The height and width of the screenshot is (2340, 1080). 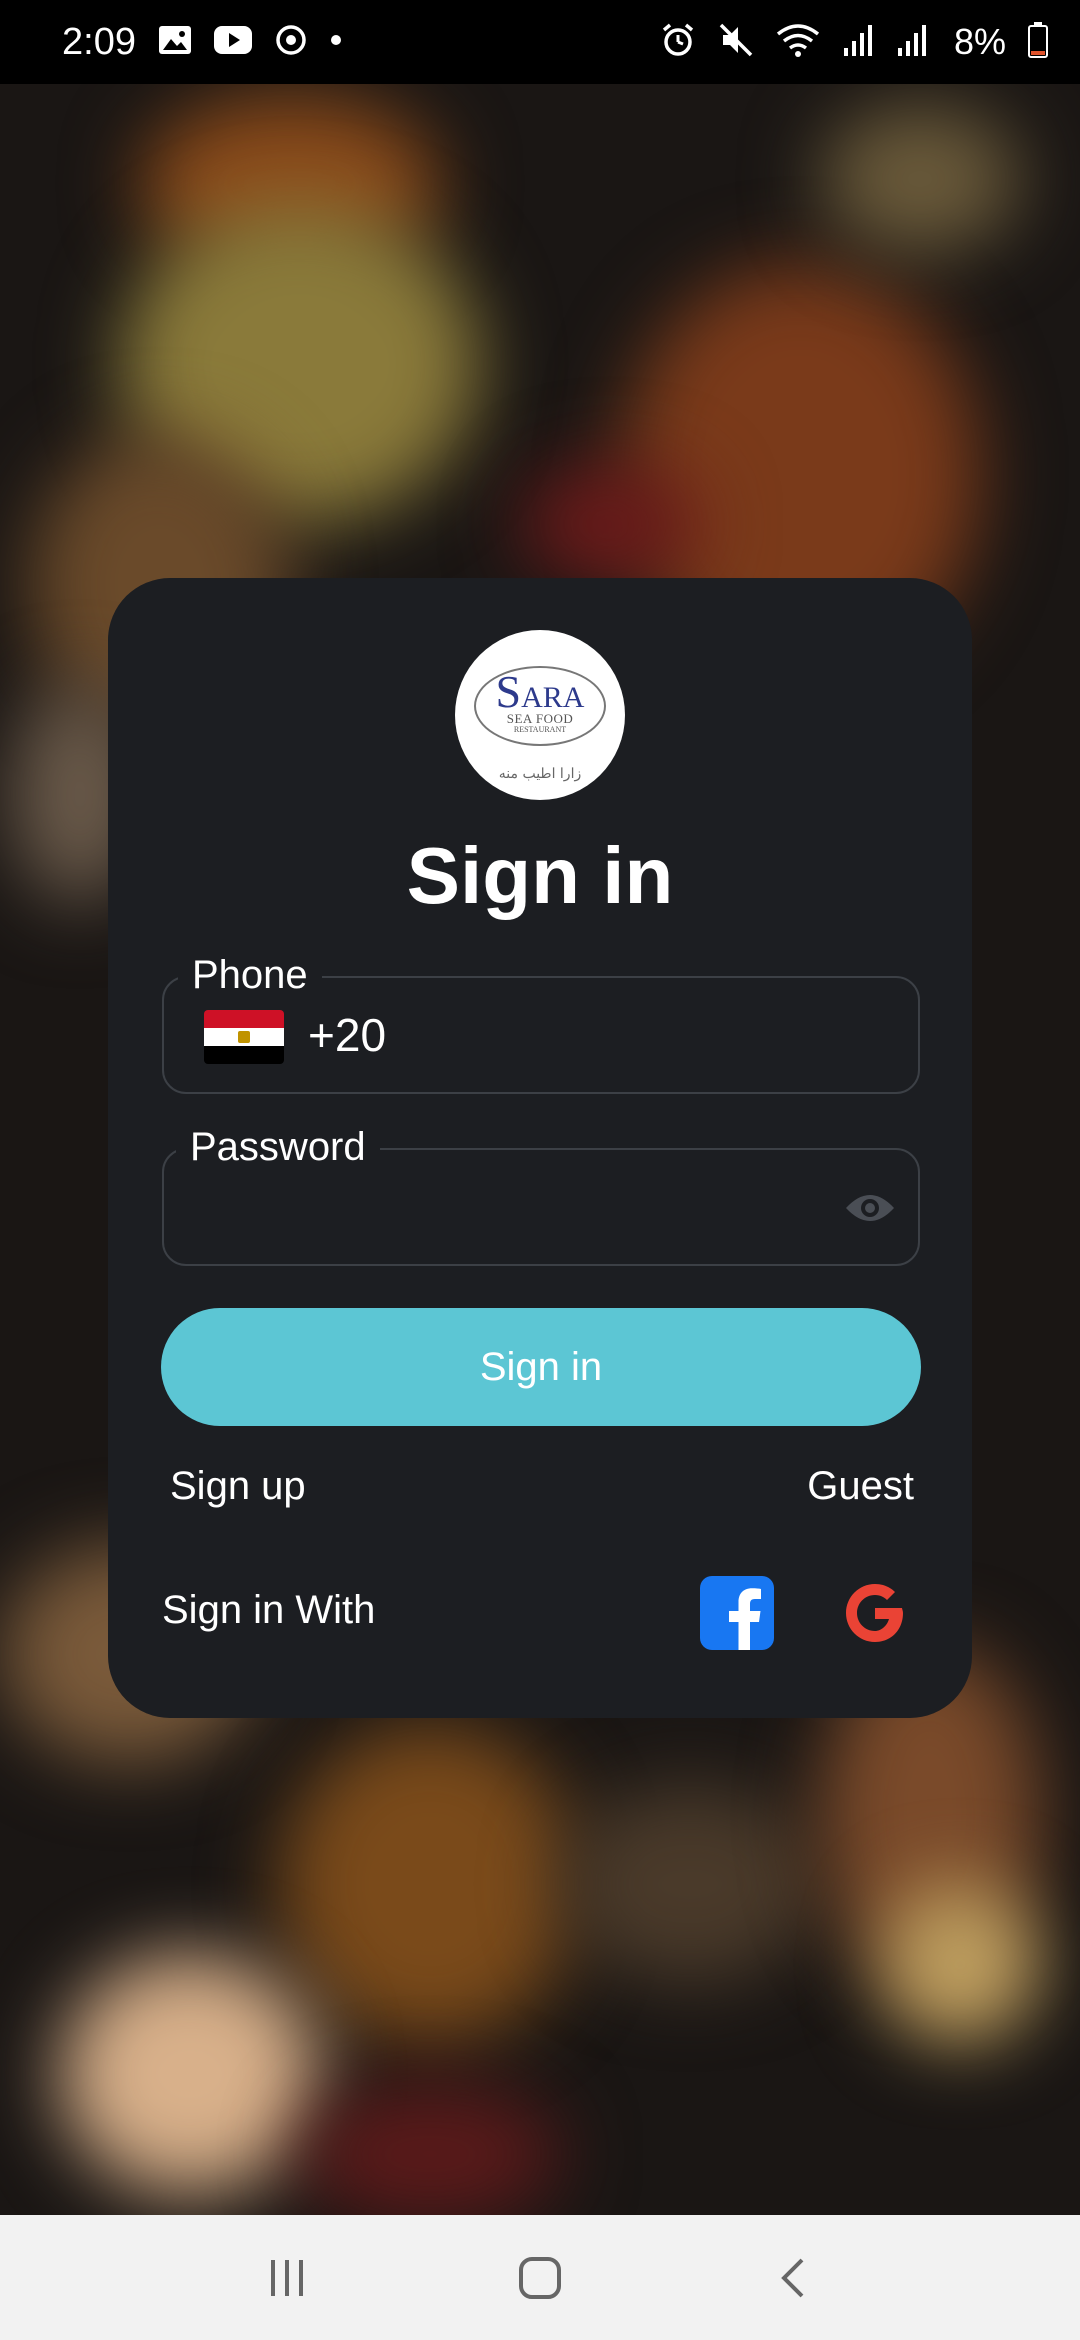 I want to click on password-field-label: Password, so click(x=278, y=1147).